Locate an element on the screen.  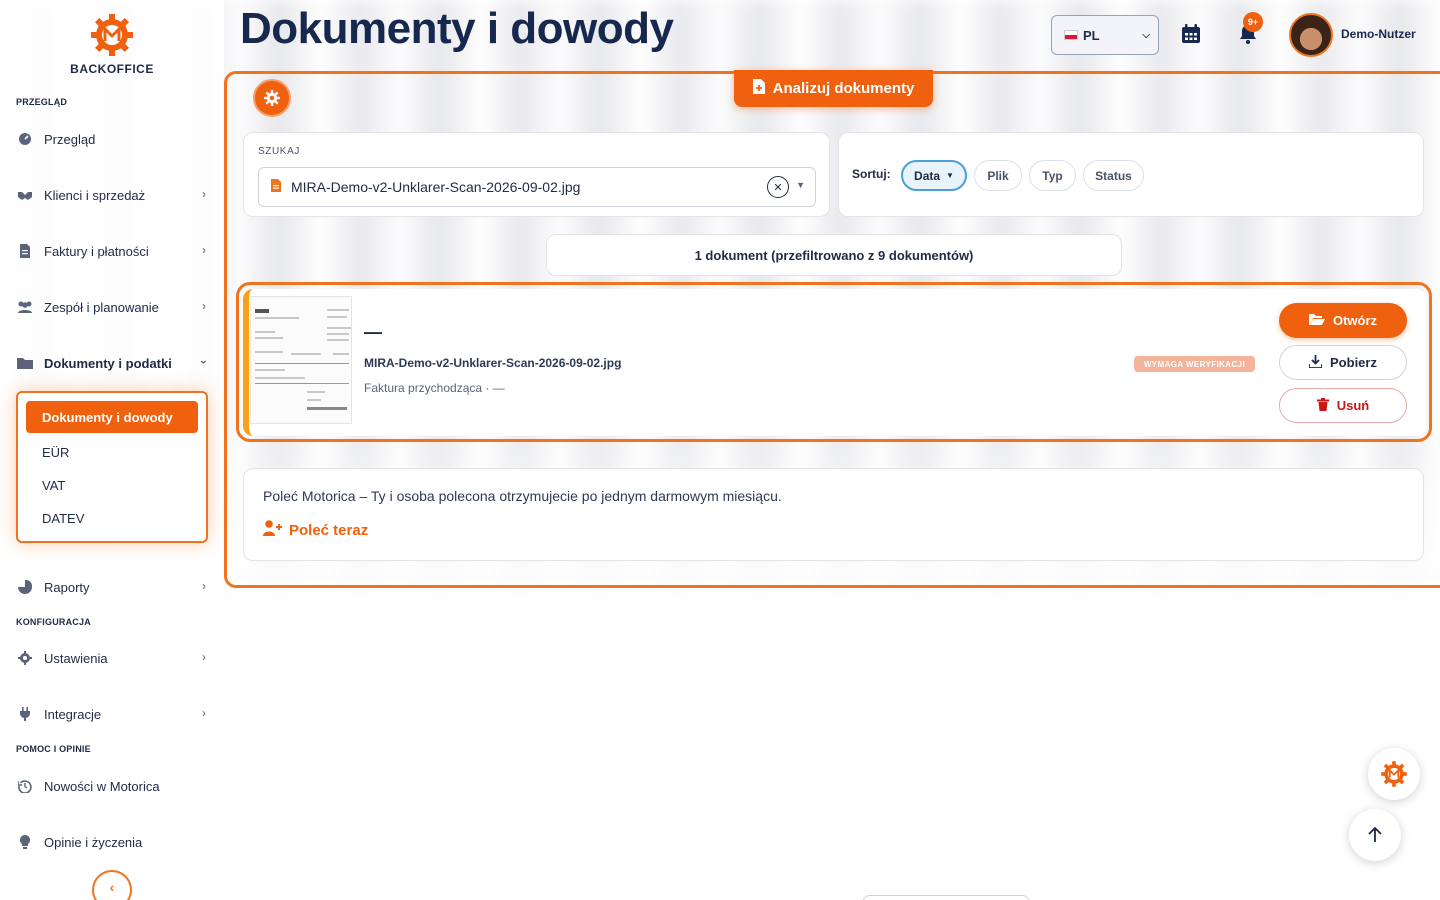
motorica-gear-logo-icon is located at coordinates (112, 35).